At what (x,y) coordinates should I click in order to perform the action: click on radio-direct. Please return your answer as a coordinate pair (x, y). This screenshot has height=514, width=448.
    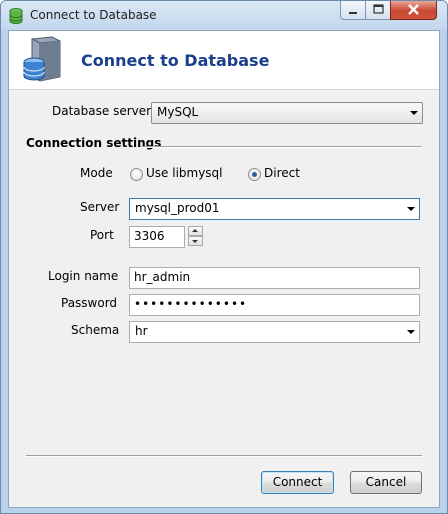
    Looking at the image, I should click on (254, 174).